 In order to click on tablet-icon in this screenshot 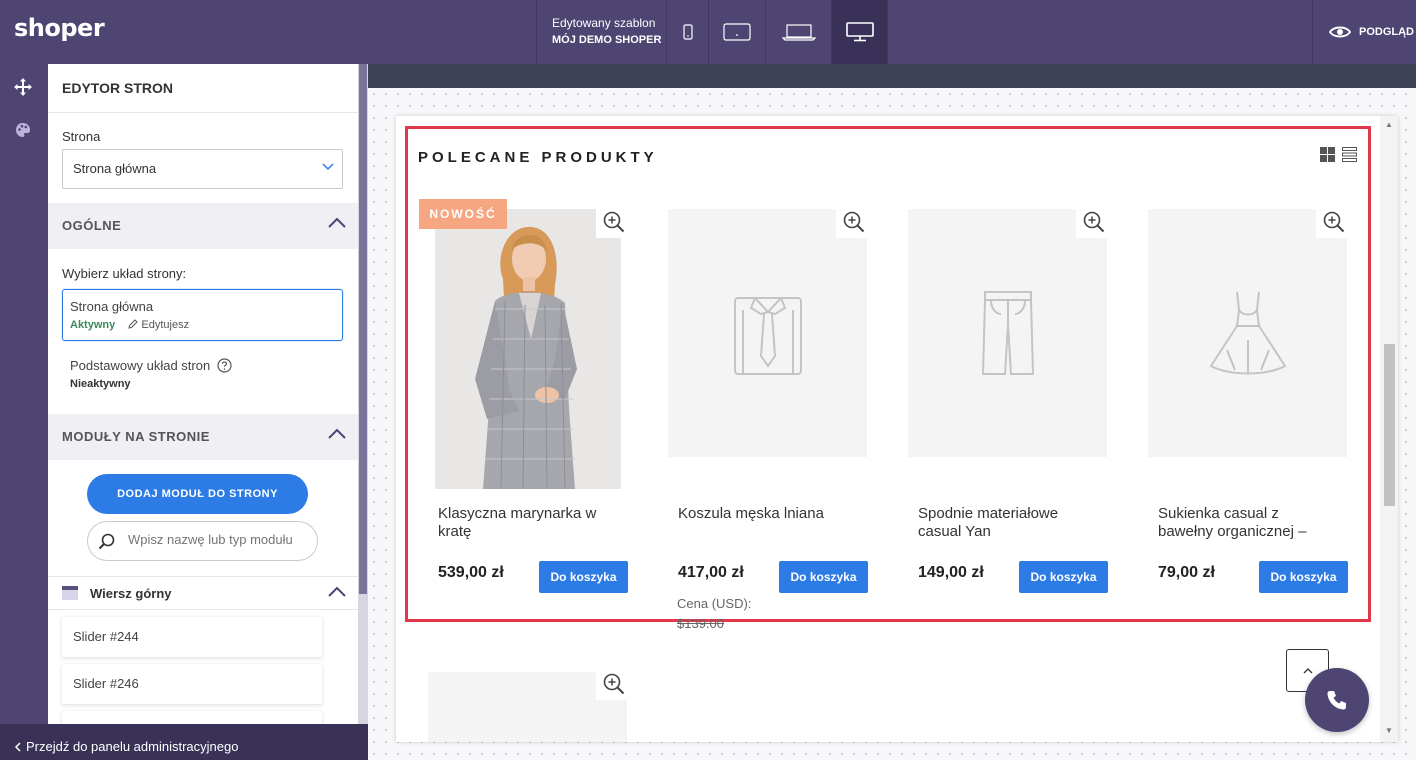, I will do `click(737, 32)`.